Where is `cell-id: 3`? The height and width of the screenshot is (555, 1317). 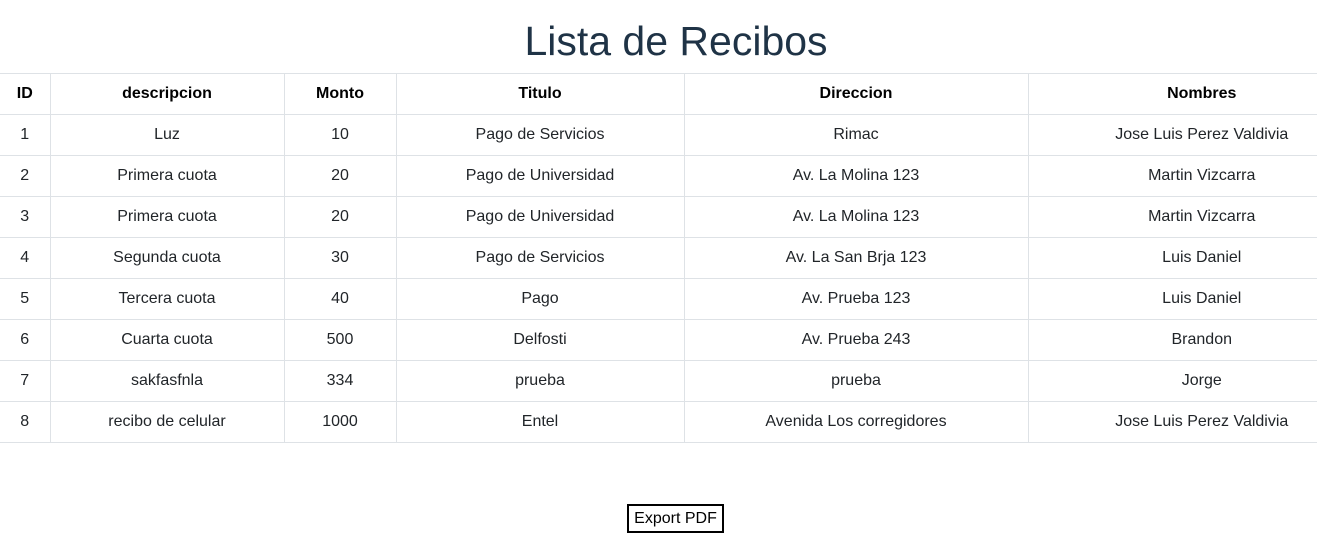
cell-id: 3 is located at coordinates (25, 217).